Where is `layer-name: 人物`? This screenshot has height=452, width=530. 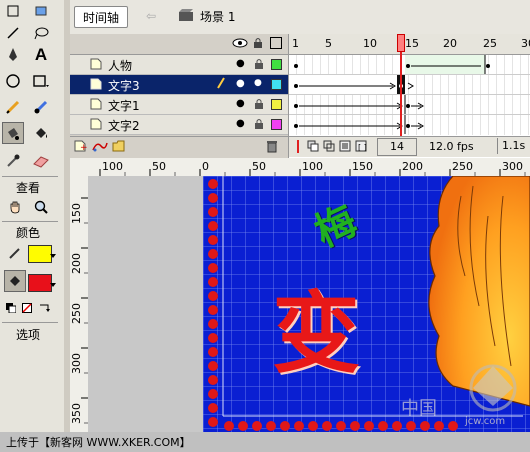
layer-name: 人物 is located at coordinates (120, 66).